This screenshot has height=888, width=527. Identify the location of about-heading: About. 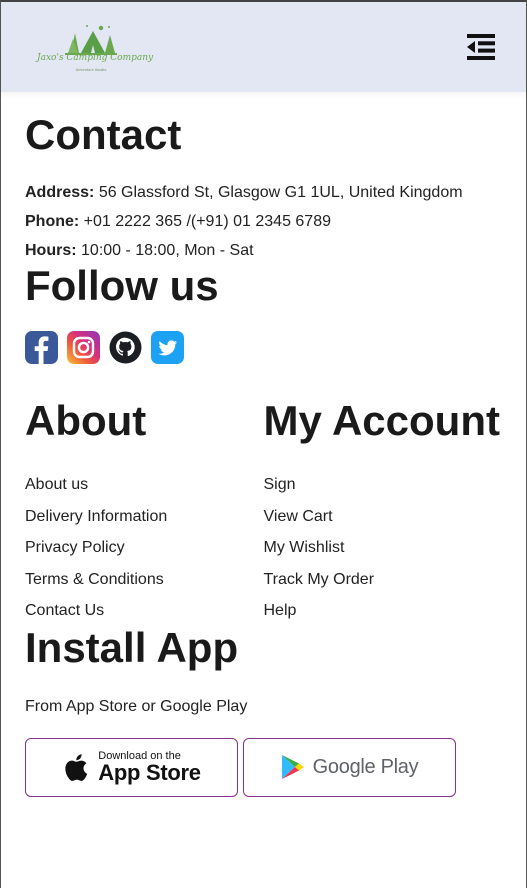
(86, 420).